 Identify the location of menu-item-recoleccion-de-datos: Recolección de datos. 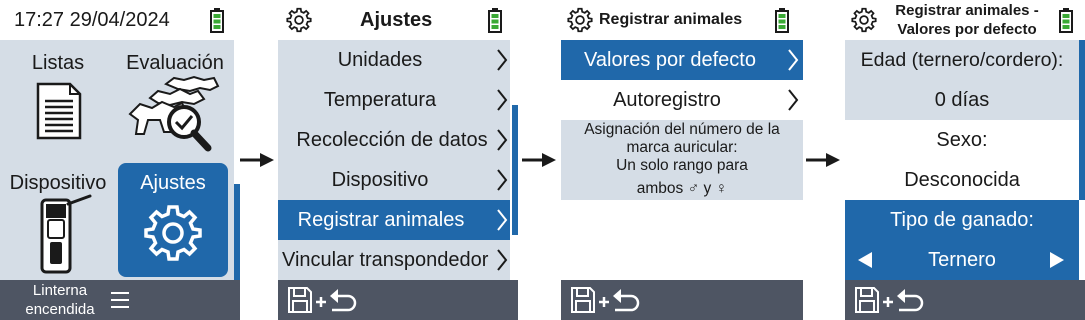
(394, 140).